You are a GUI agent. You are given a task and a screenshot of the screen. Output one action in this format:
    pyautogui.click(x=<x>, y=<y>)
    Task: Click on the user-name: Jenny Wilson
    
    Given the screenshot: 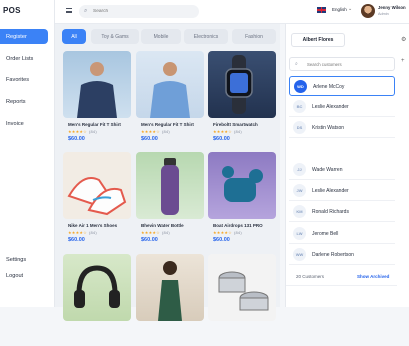 What is the action you would take?
    pyautogui.click(x=392, y=7)
    